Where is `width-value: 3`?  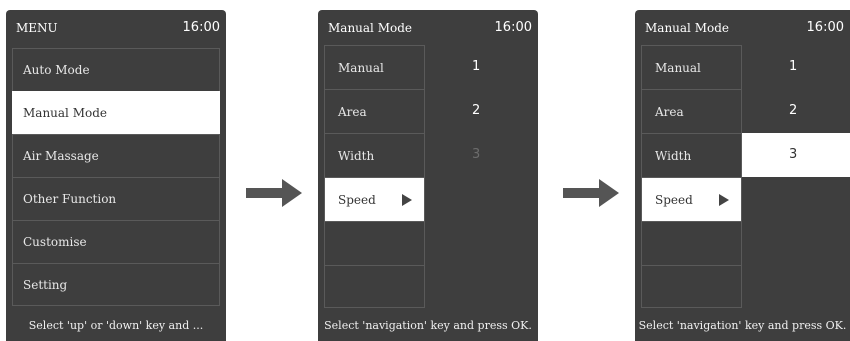 width-value: 3 is located at coordinates (476, 154).